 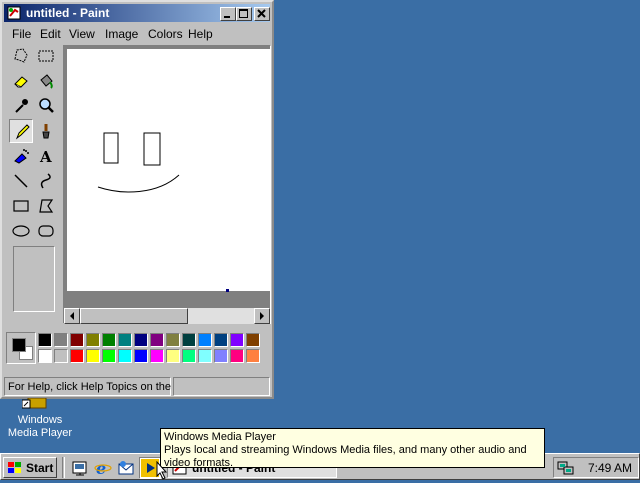 What do you see at coordinates (165, 34) in the screenshot?
I see `menu-colors: Colors` at bounding box center [165, 34].